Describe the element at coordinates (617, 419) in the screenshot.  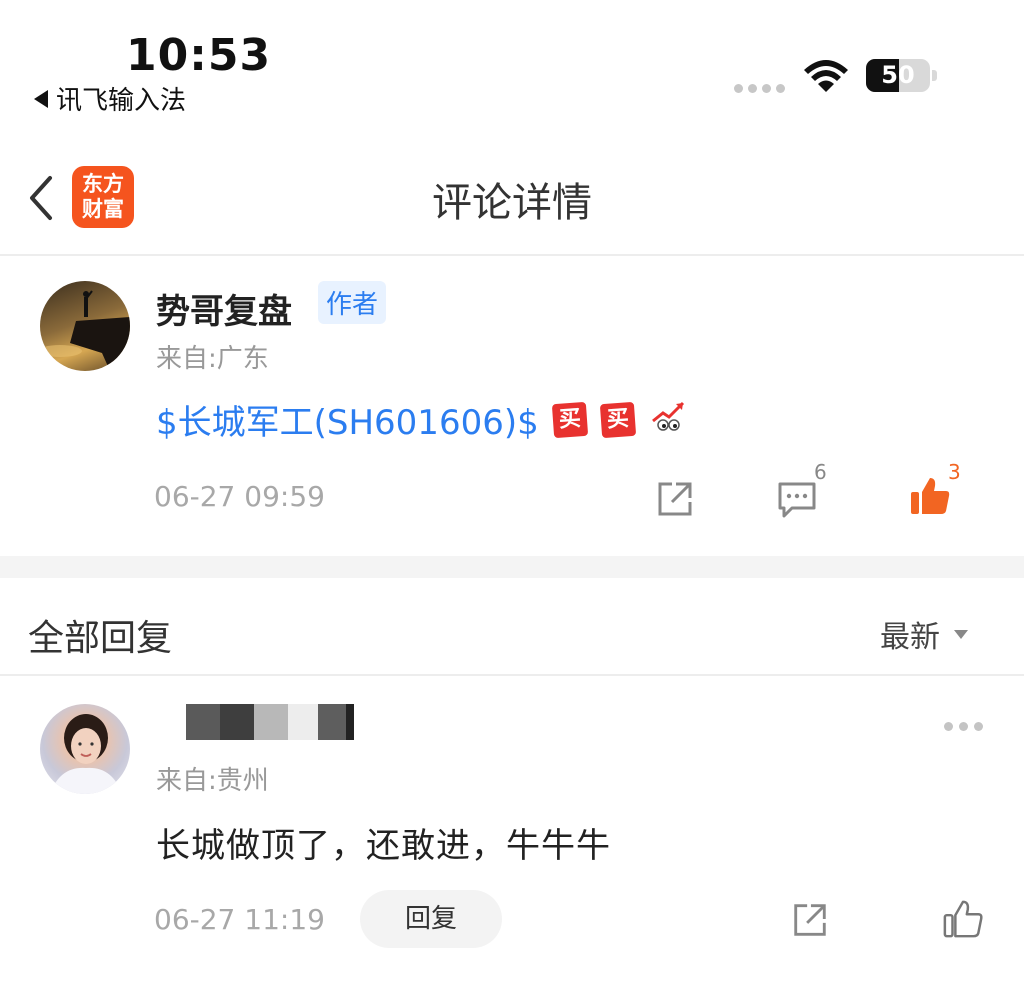
I see `buy-emoji-2: 买` at that location.